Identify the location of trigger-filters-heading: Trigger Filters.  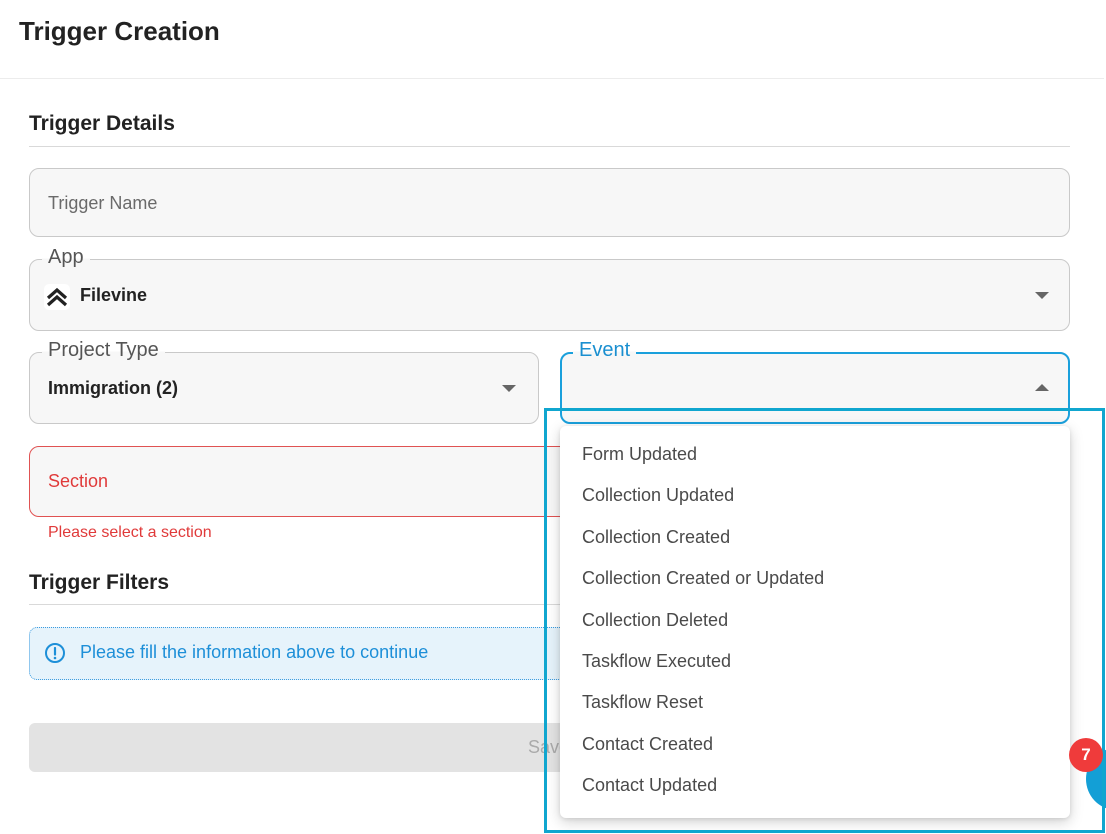
(99, 582).